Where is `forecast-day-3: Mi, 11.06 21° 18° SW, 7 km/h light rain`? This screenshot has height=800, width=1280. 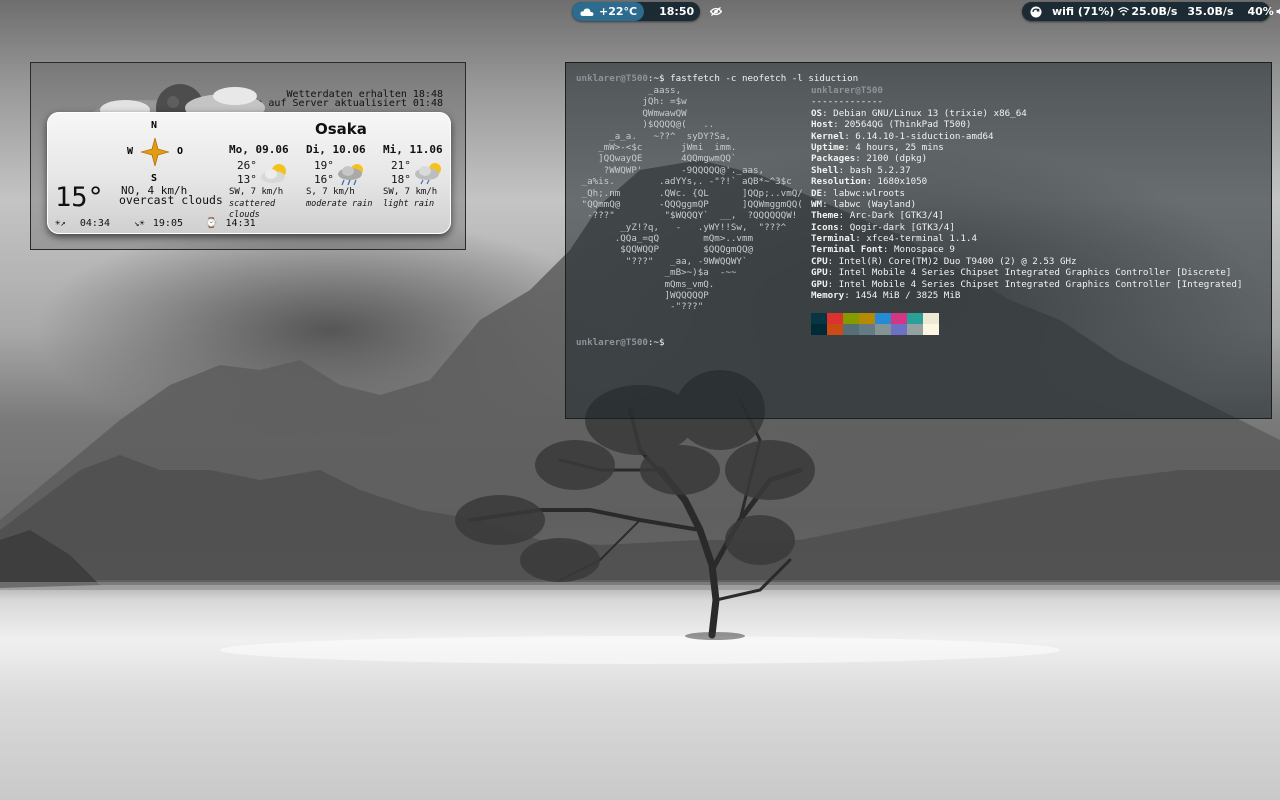 forecast-day-3: Mi, 11.06 21° 18° SW, 7 km/h light rain is located at coordinates (422, 176).